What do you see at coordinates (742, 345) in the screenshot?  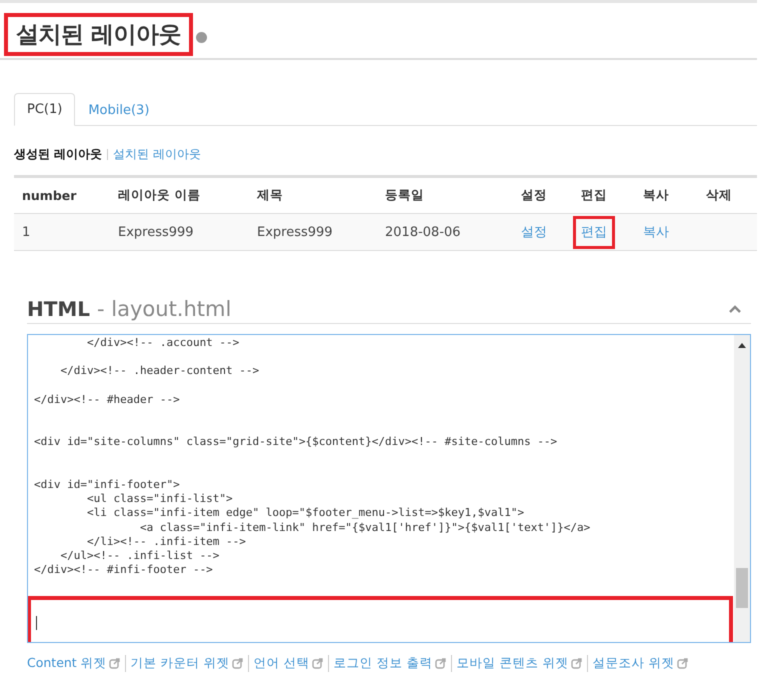 I see `scroll-up-icon` at bounding box center [742, 345].